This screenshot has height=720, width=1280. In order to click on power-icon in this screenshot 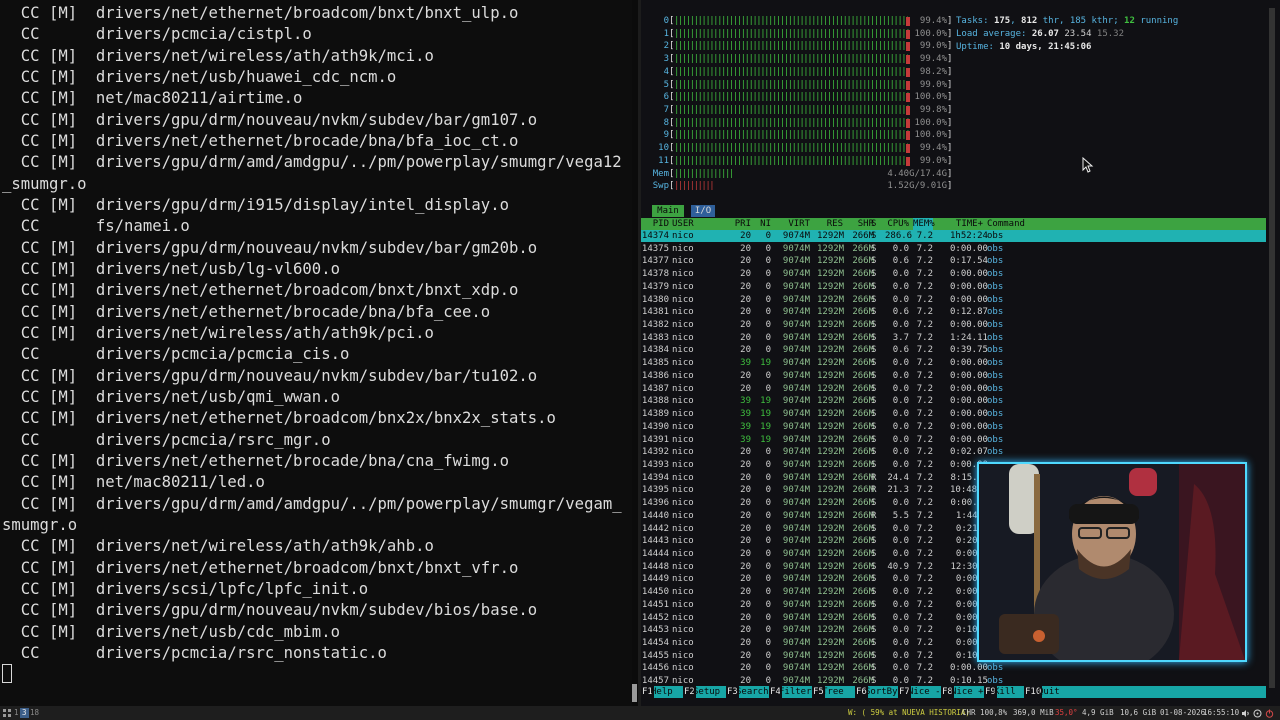, I will do `click(1269, 713)`.